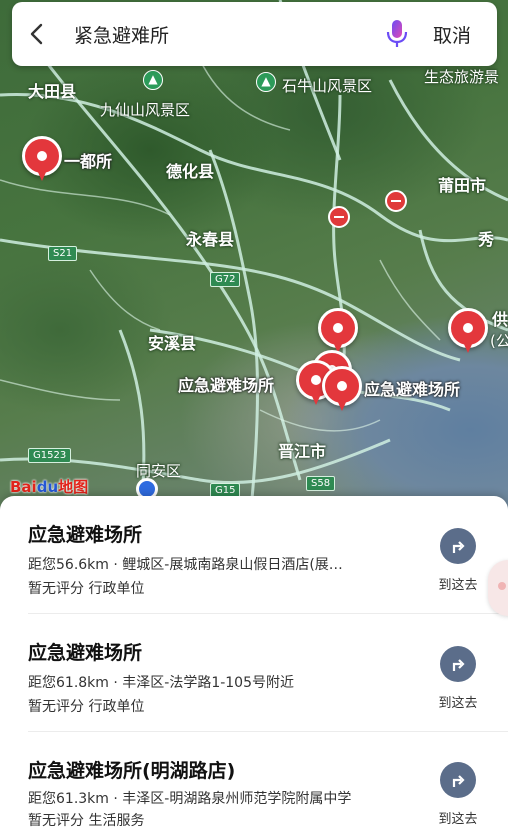 Image resolution: width=508 pixels, height=830 pixels. What do you see at coordinates (63, 253) in the screenshot?
I see `road-badge-s21: S21` at bounding box center [63, 253].